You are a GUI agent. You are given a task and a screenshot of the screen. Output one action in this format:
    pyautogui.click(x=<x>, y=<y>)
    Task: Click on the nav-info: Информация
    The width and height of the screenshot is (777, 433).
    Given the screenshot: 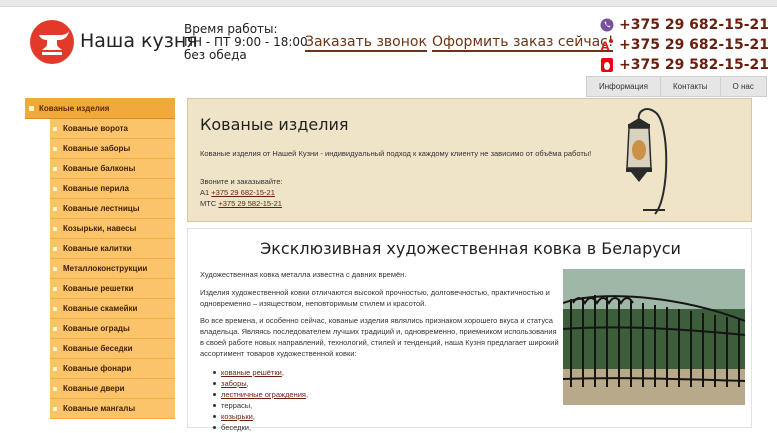 What is the action you would take?
    pyautogui.click(x=623, y=86)
    